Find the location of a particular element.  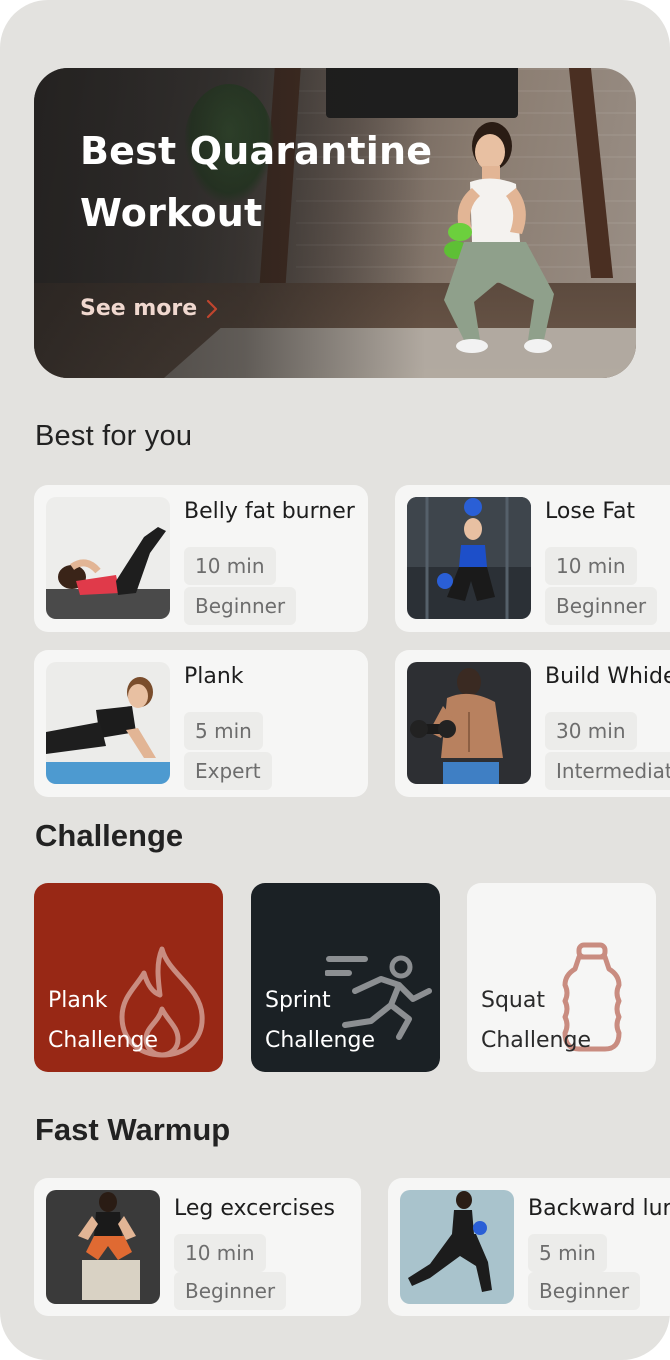

workout-card-build-whide: Build Whide 30 min Intermediat is located at coordinates (532, 723).